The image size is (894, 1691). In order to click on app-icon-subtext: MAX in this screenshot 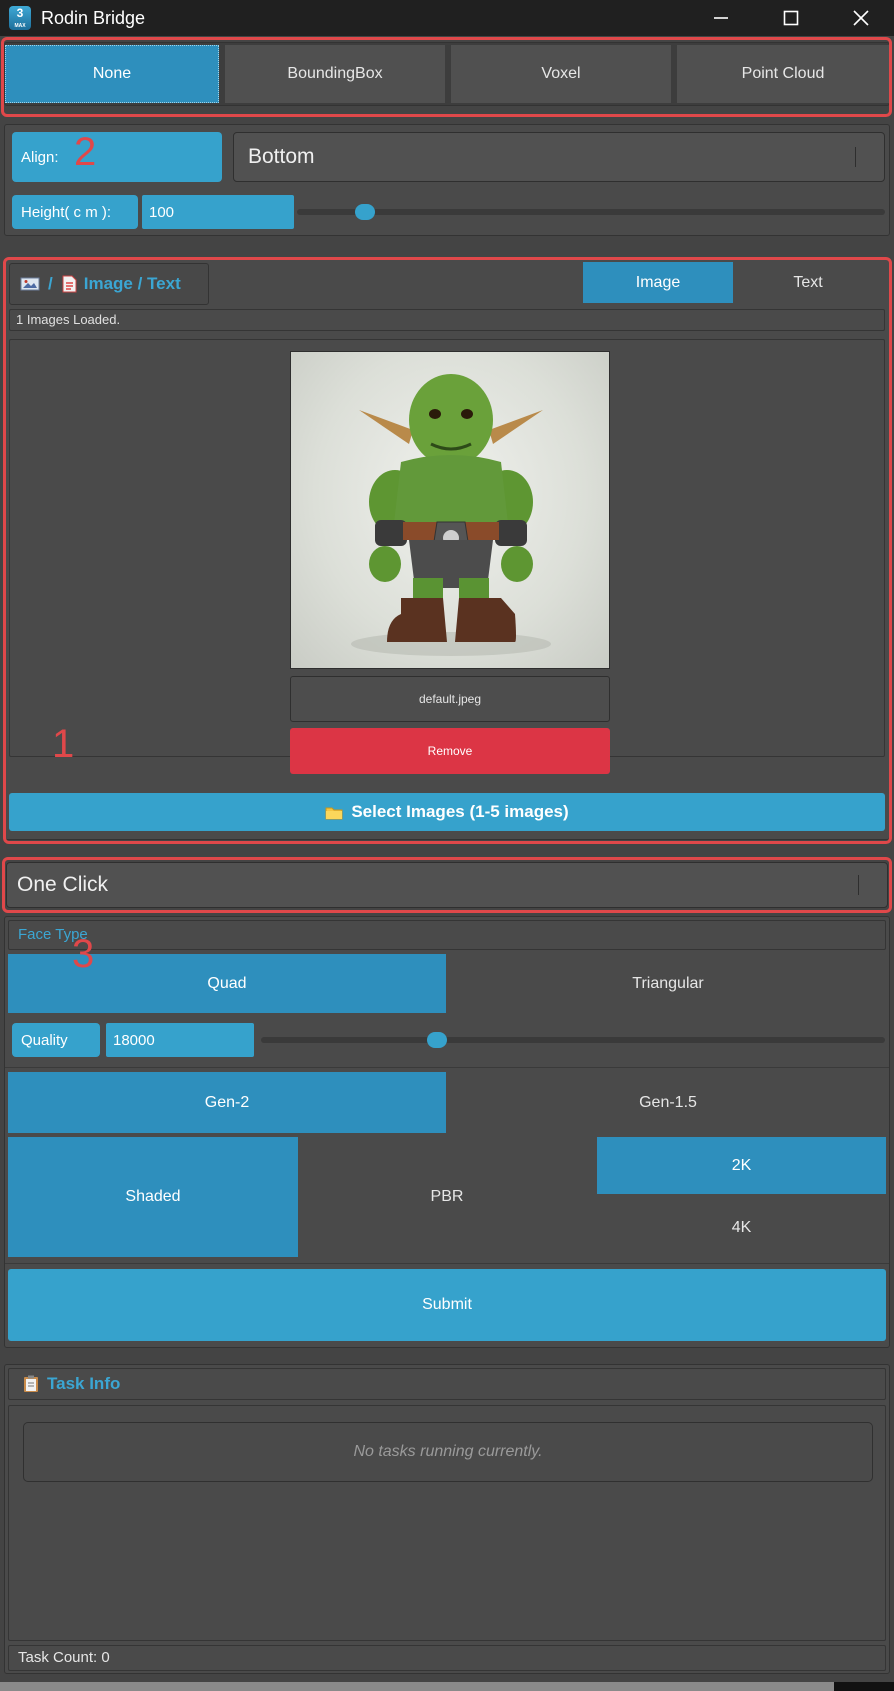, I will do `click(20, 26)`.